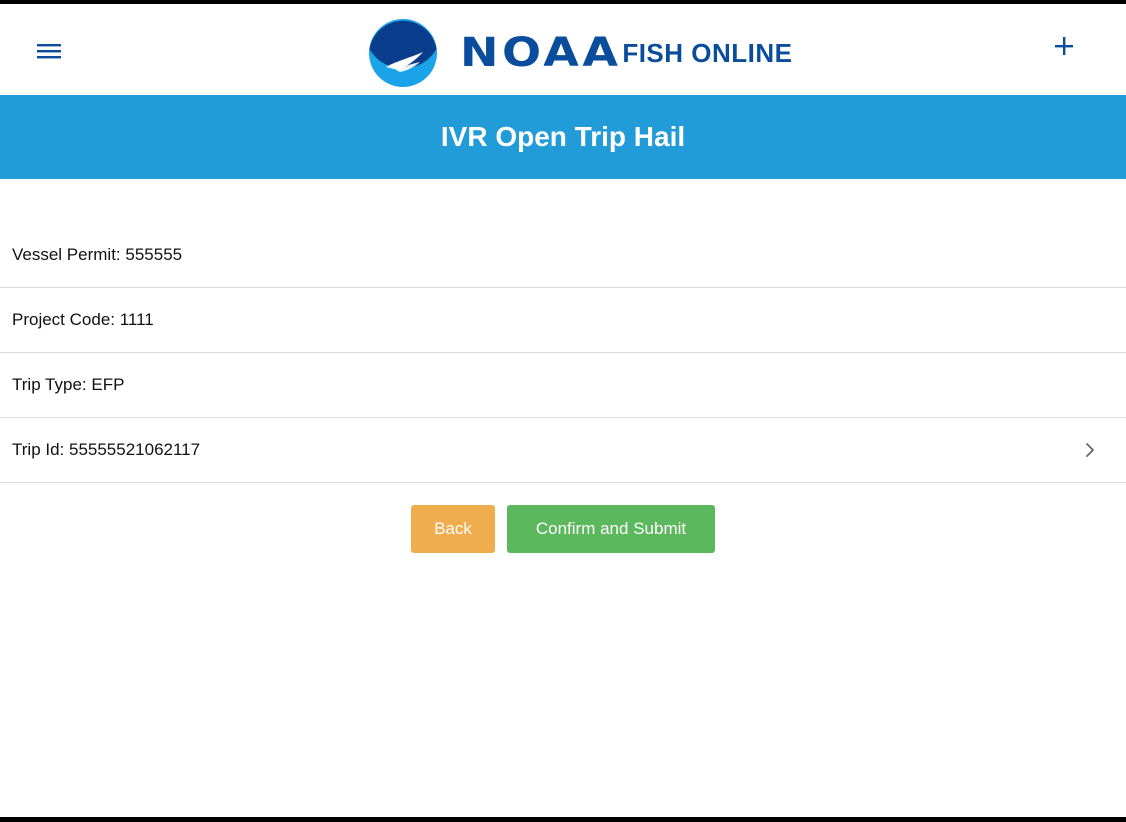  I want to click on back-button: Back, so click(453, 529).